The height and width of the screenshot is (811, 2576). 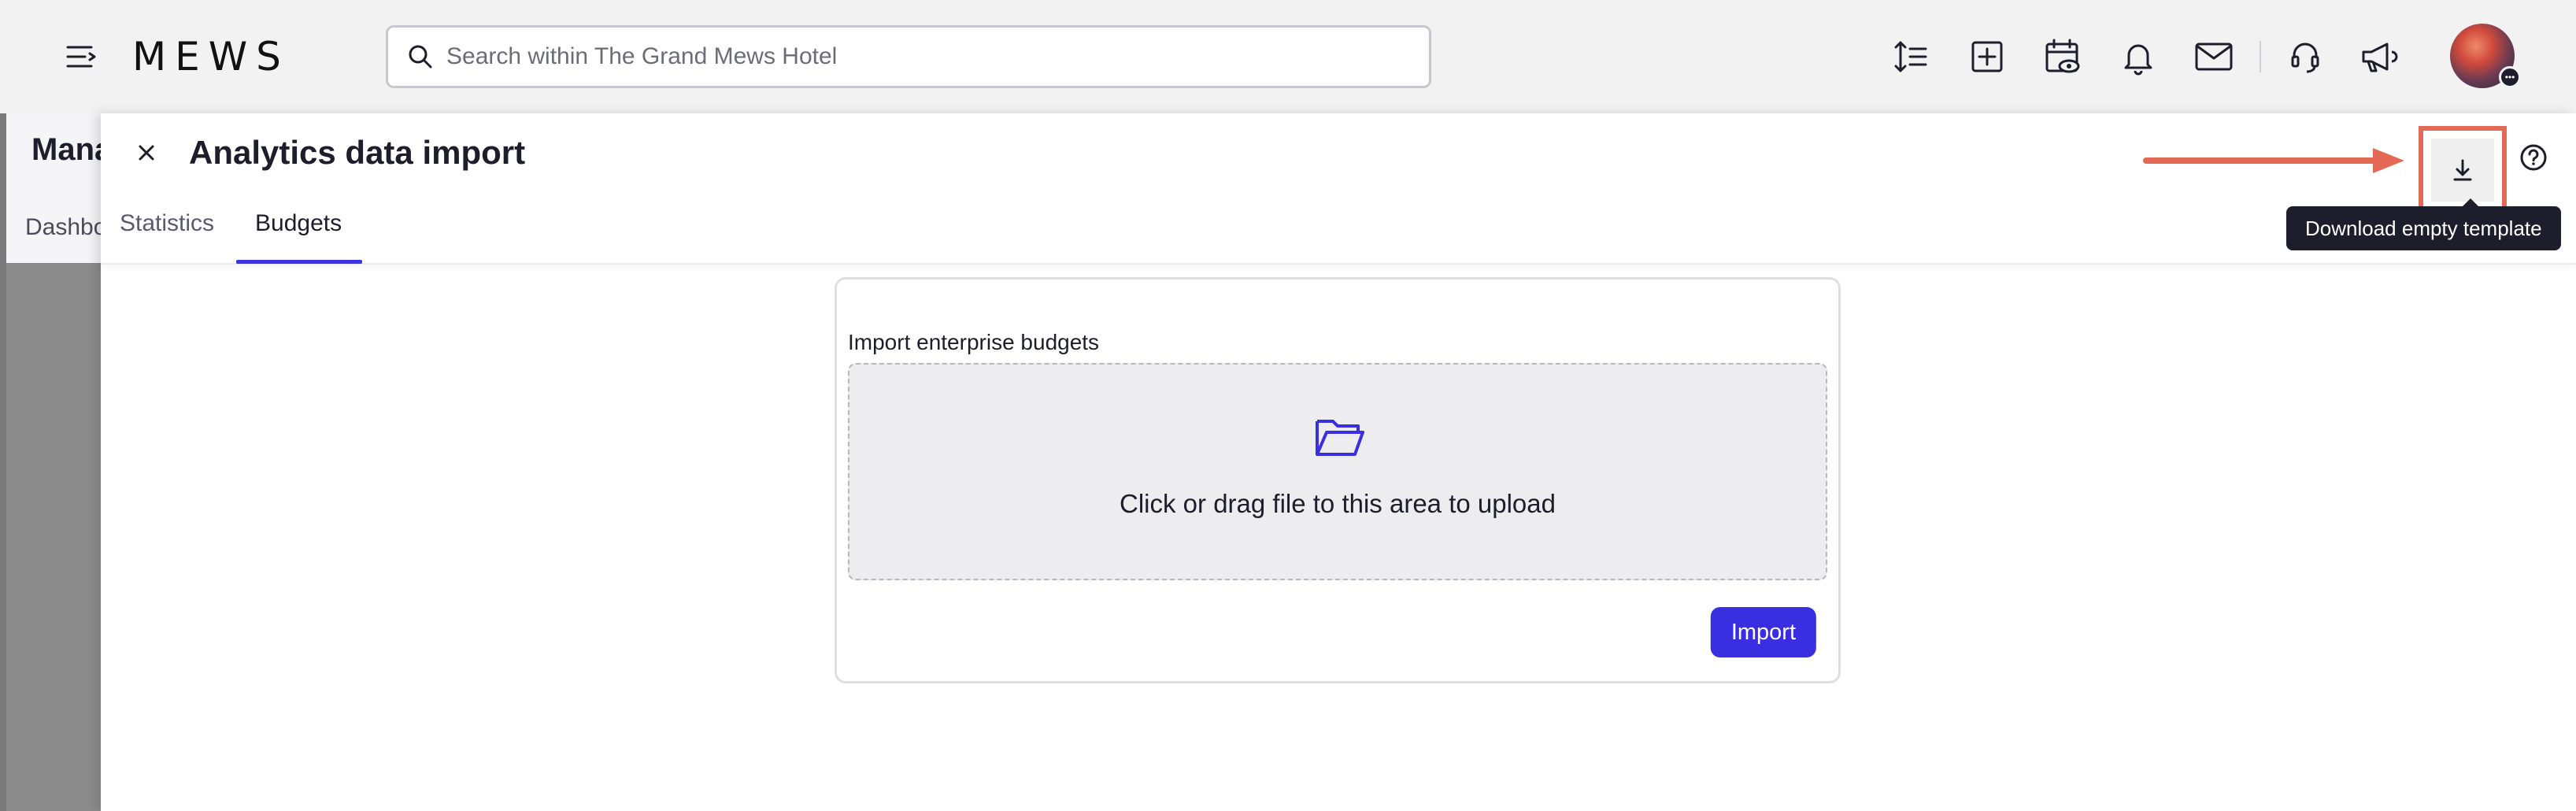 What do you see at coordinates (1340, 438) in the screenshot?
I see `folder-open-icon` at bounding box center [1340, 438].